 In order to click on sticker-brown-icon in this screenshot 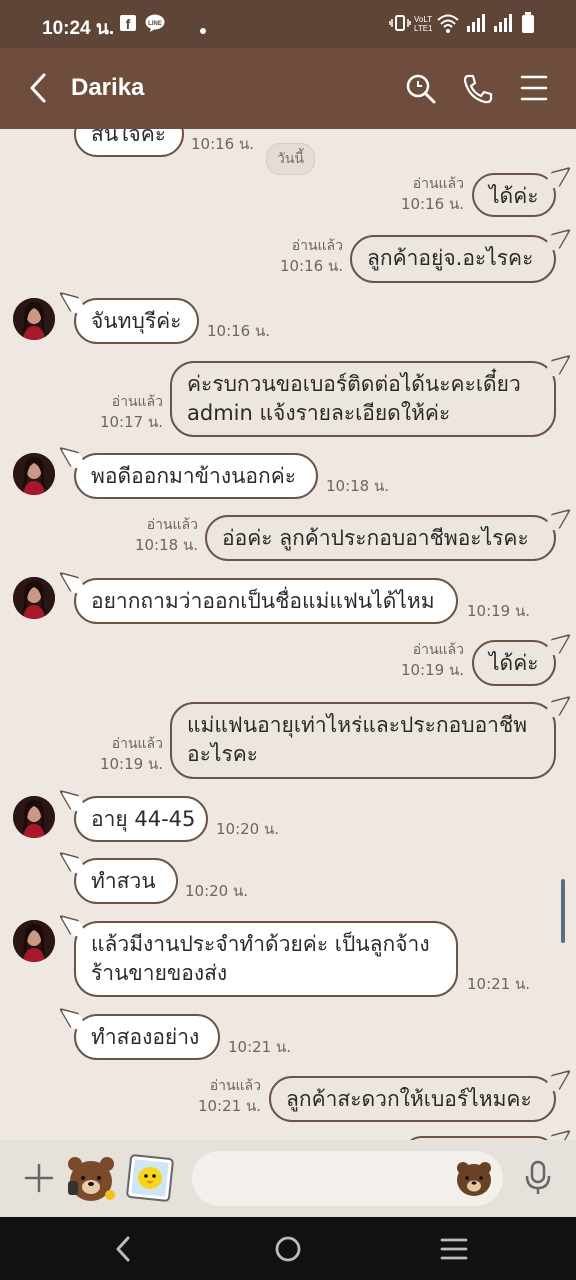, I will do `click(91, 1180)`.